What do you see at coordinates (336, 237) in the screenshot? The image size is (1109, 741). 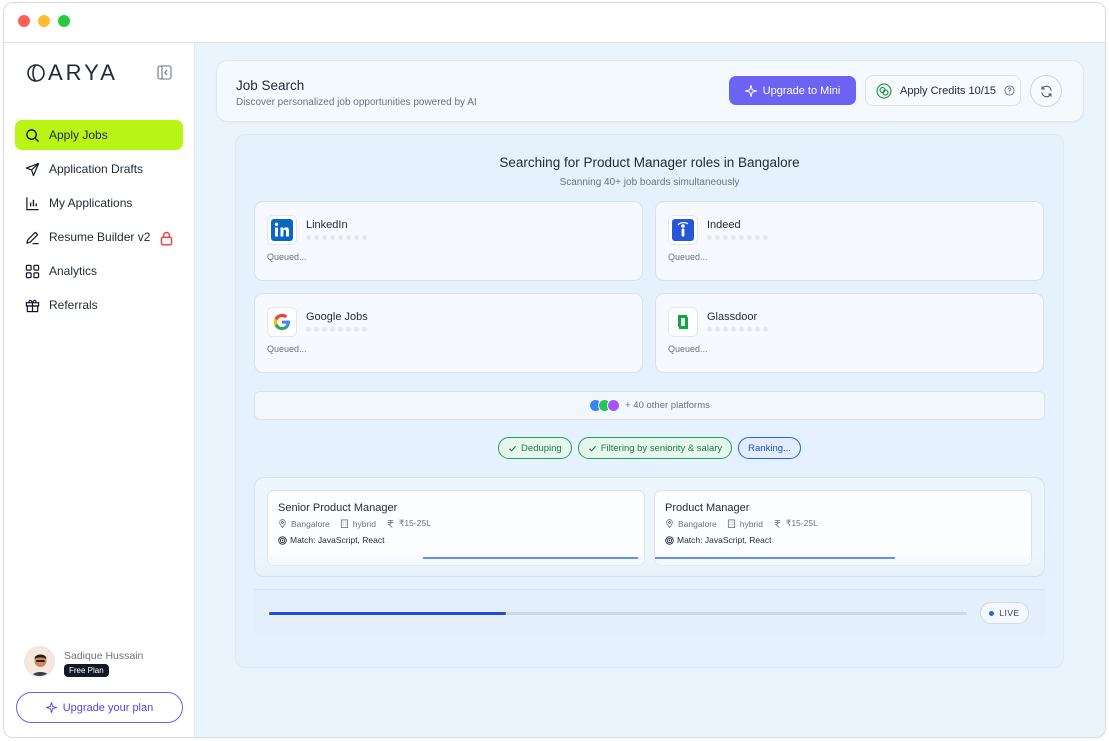 I see `board-progress-dots` at bounding box center [336, 237].